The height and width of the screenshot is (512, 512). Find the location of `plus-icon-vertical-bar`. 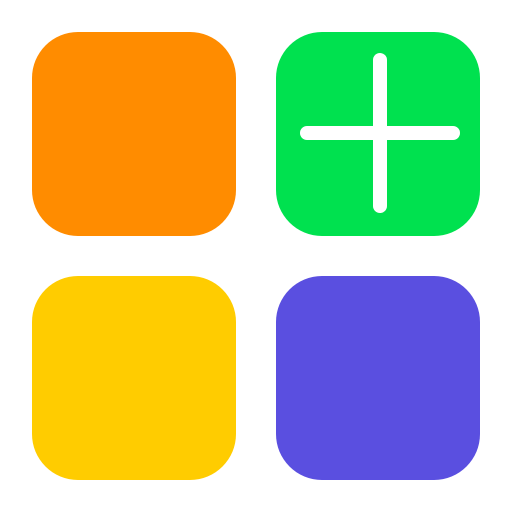

plus-icon-vertical-bar is located at coordinates (380, 133).